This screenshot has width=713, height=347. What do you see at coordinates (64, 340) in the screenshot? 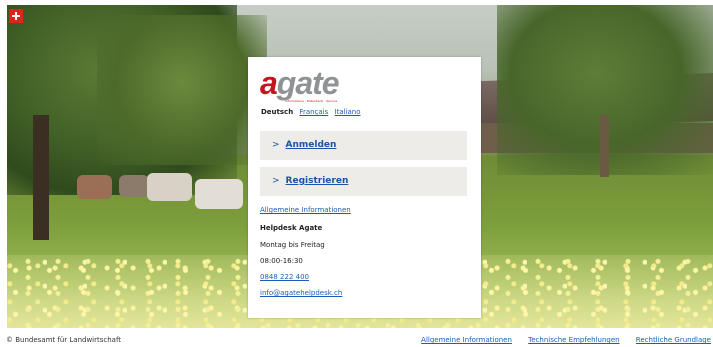
I see `copyright-text: © Bundesamt für Landwirtschaft` at bounding box center [64, 340].